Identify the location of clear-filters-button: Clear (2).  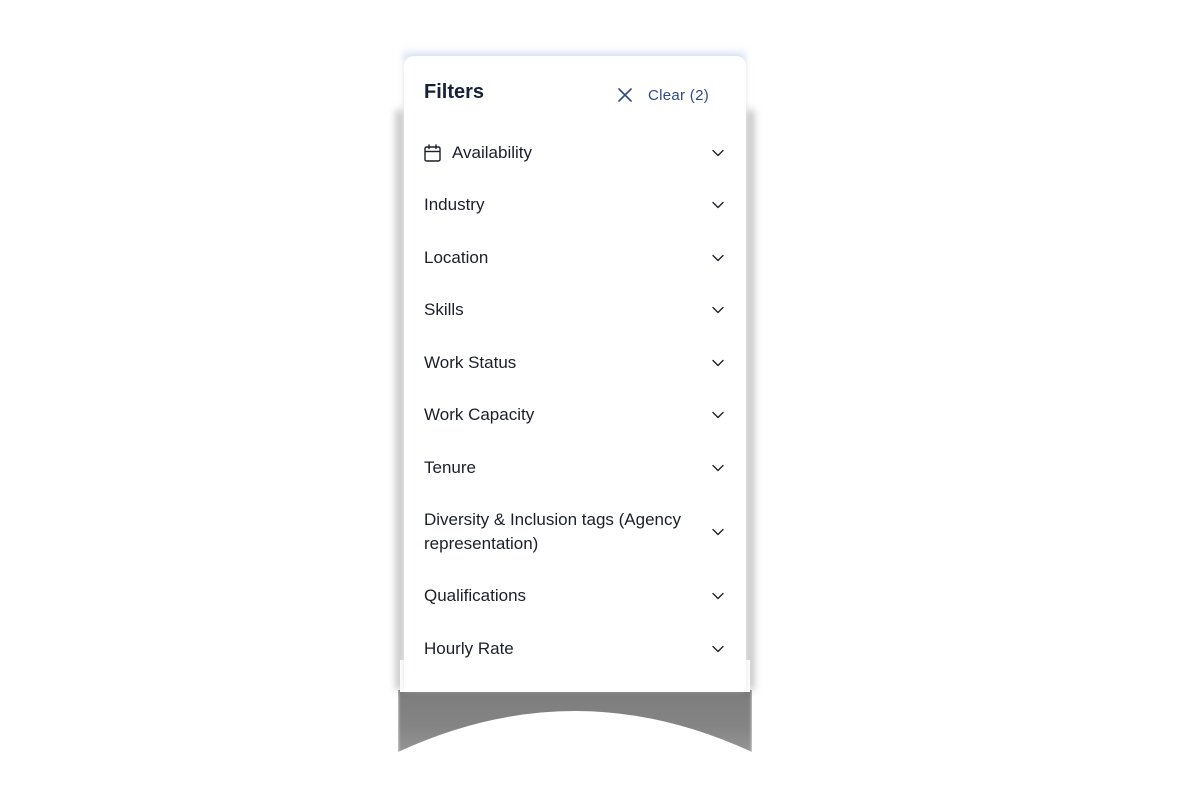
(663, 95).